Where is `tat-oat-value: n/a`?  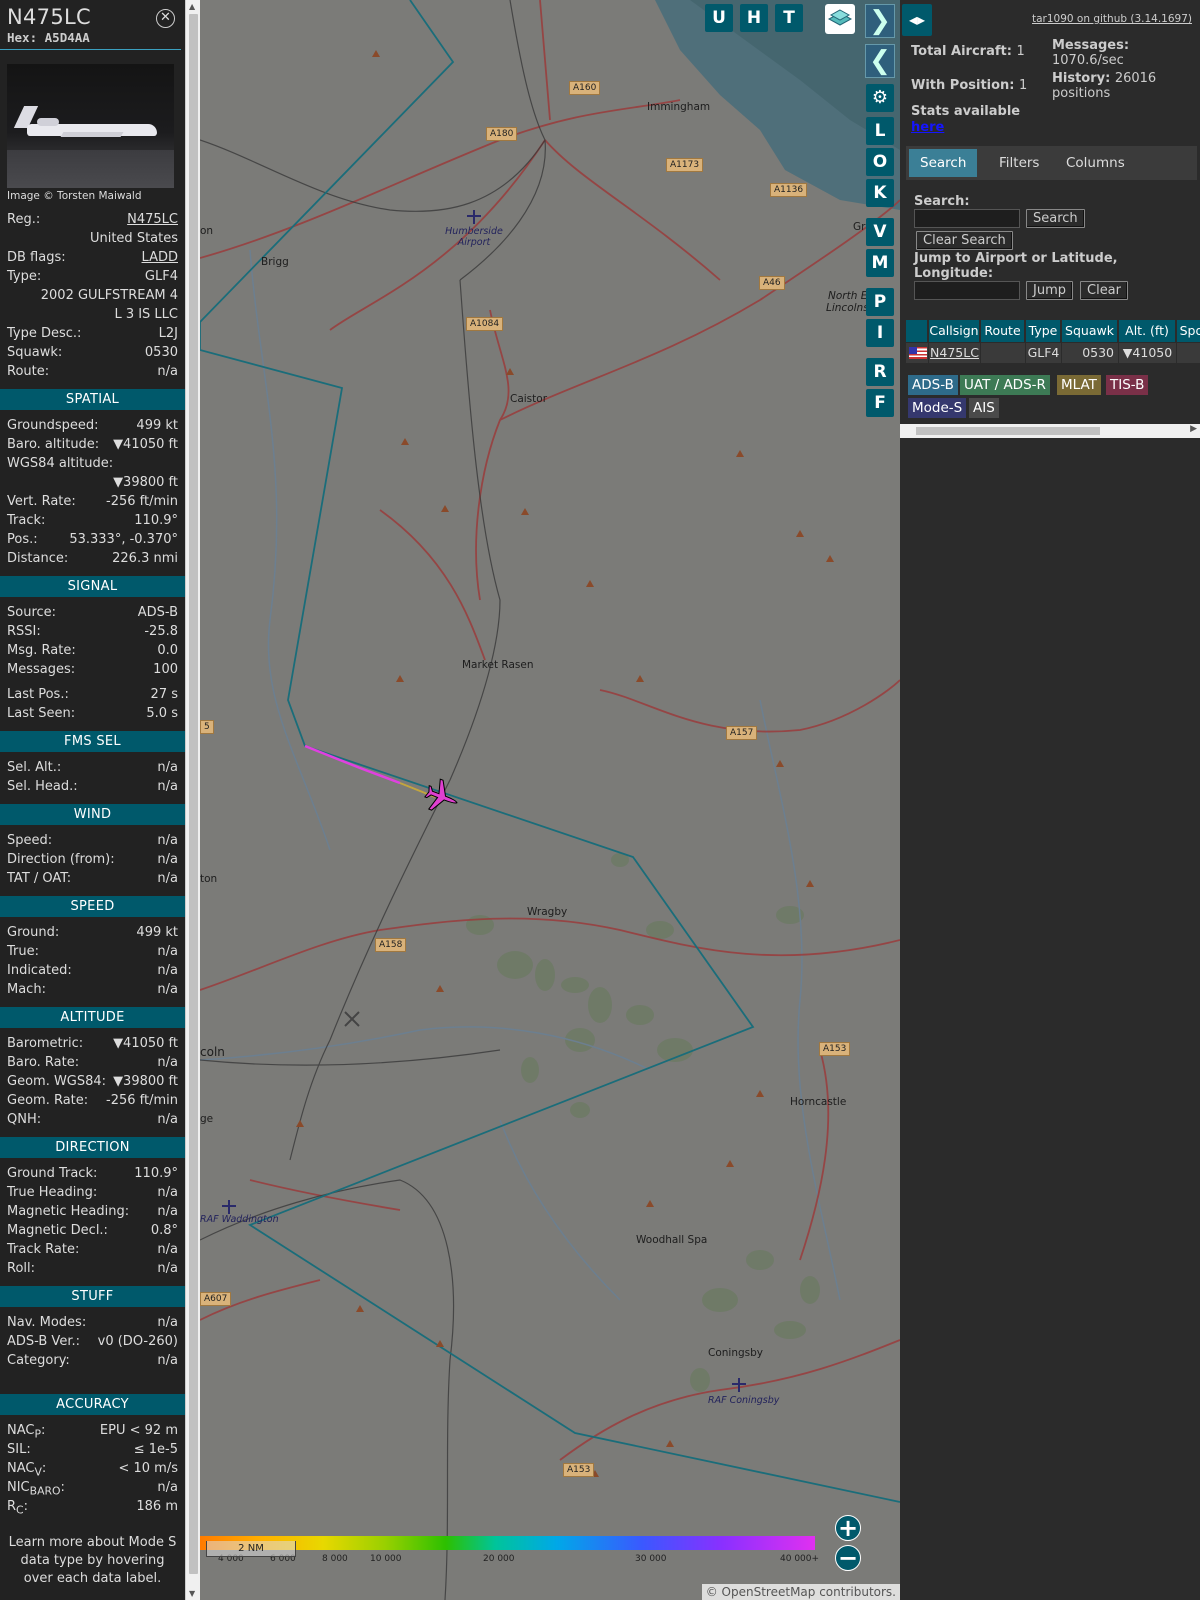
tat-oat-value: n/a is located at coordinates (167, 878).